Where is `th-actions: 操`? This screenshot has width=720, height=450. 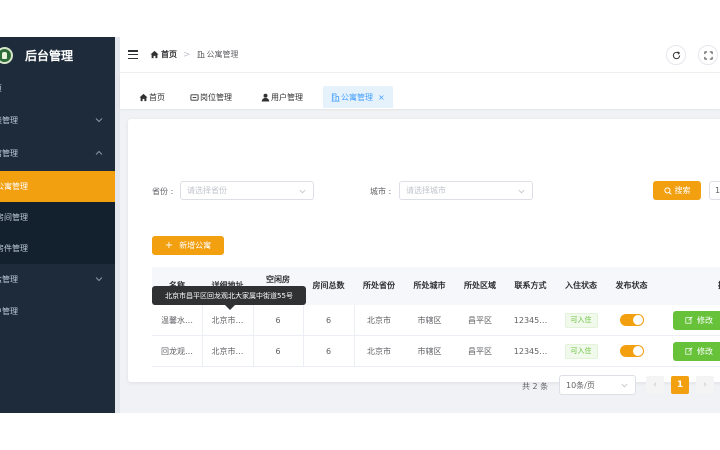 th-actions: 操 is located at coordinates (688, 286).